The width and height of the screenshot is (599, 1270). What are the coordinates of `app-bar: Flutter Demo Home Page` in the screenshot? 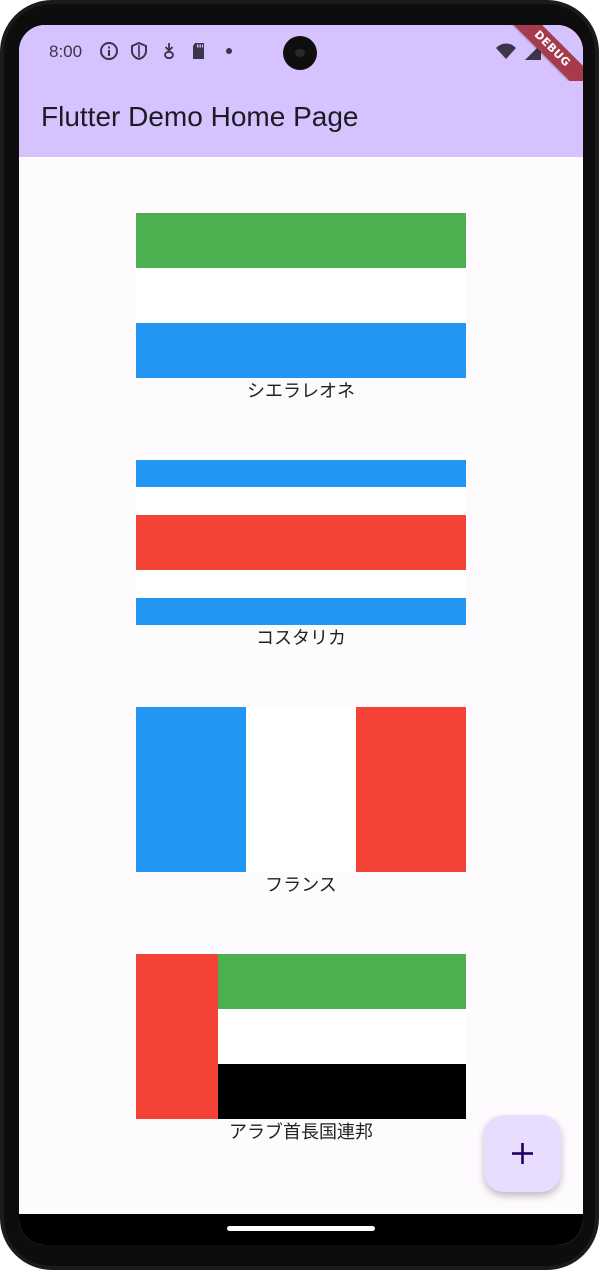 It's located at (301, 119).